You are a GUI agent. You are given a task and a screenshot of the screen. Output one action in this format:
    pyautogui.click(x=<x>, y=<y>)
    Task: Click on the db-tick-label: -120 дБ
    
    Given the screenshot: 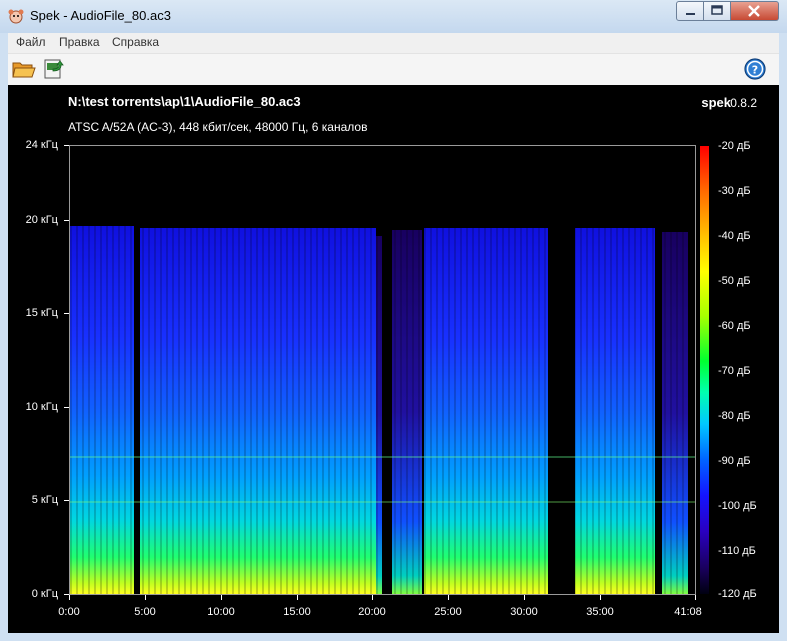 What is the action you would take?
    pyautogui.click(x=737, y=594)
    